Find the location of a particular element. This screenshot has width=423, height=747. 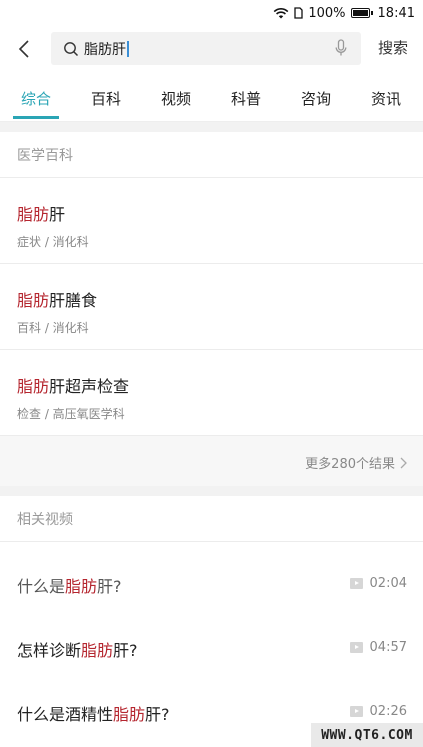

search-query: 脂肪肝 is located at coordinates (105, 49).